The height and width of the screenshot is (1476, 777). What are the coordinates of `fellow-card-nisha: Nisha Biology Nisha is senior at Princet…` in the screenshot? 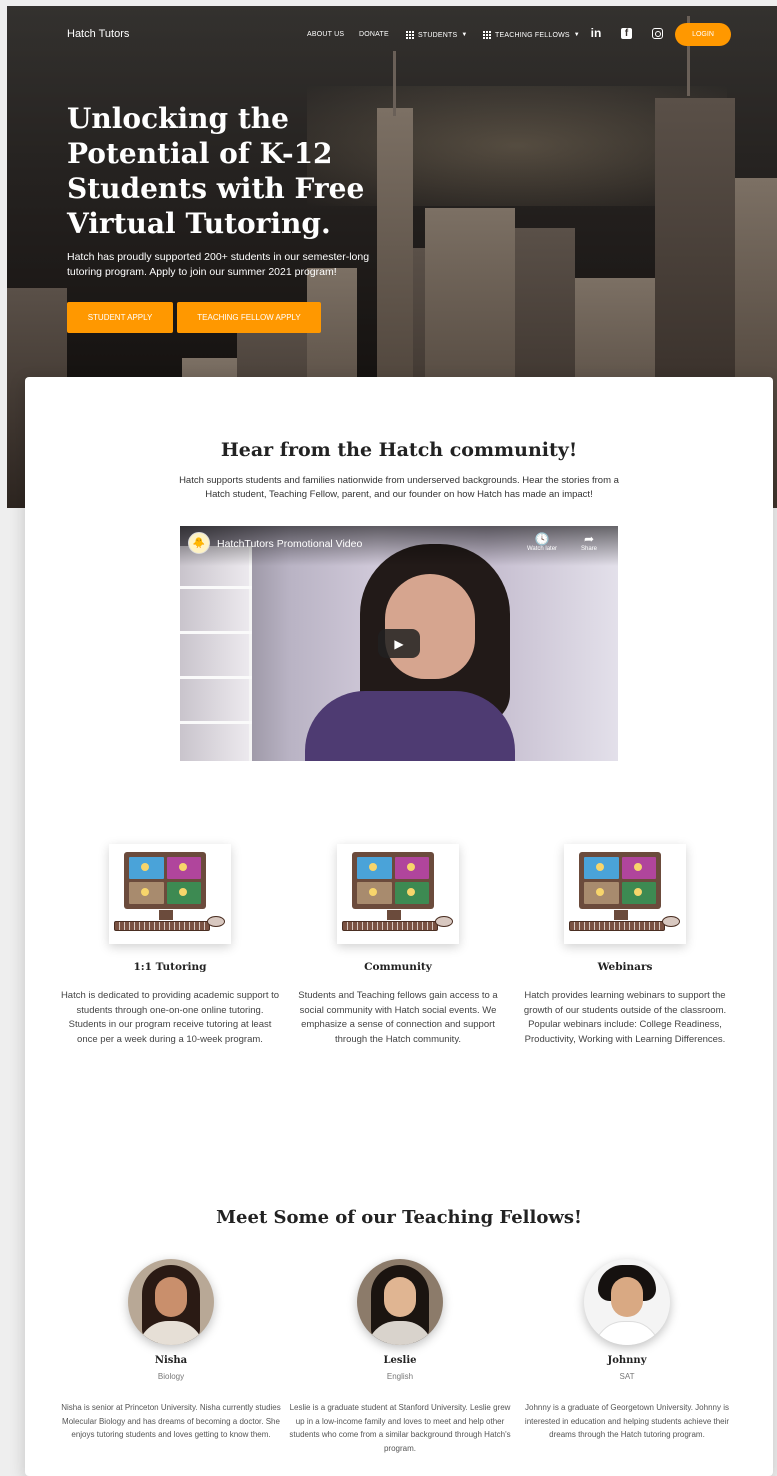 It's located at (171, 1350).